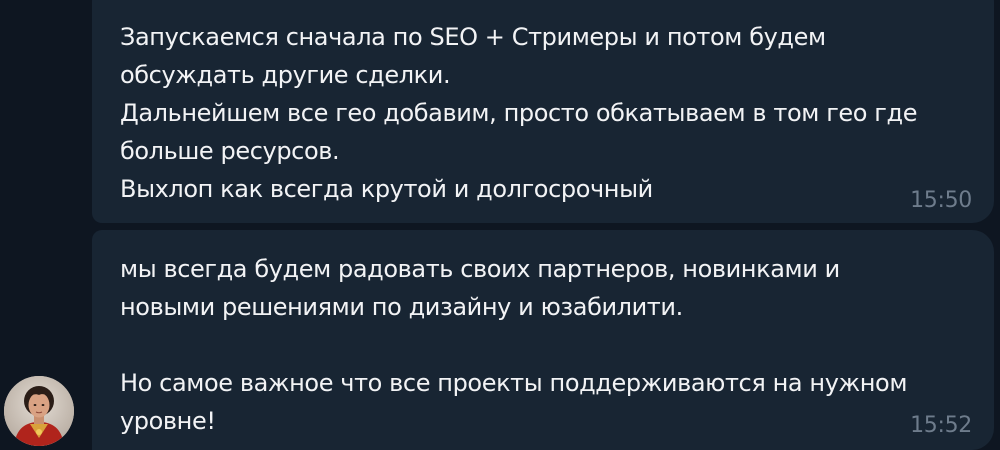 This screenshot has height=450, width=1000. Describe the element at coordinates (941, 425) in the screenshot. I see `message-timestamp: 15:52` at that location.